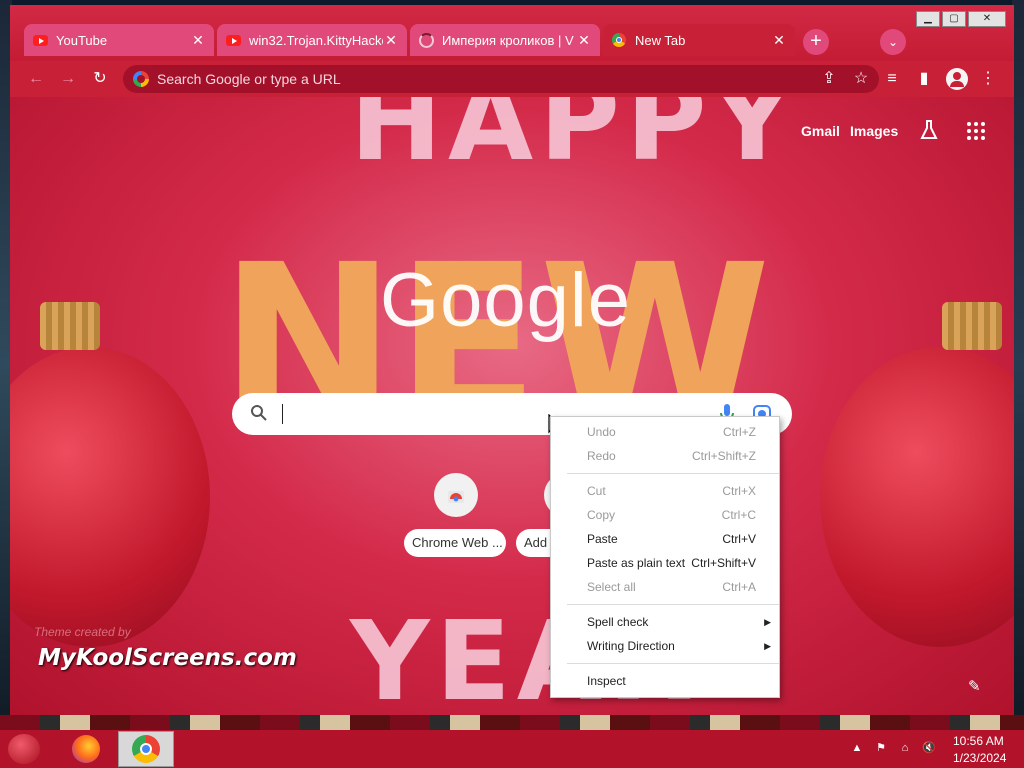 Image resolution: width=1024 pixels, height=768 pixels. I want to click on customize-pencil-icon: ✎, so click(978, 687).